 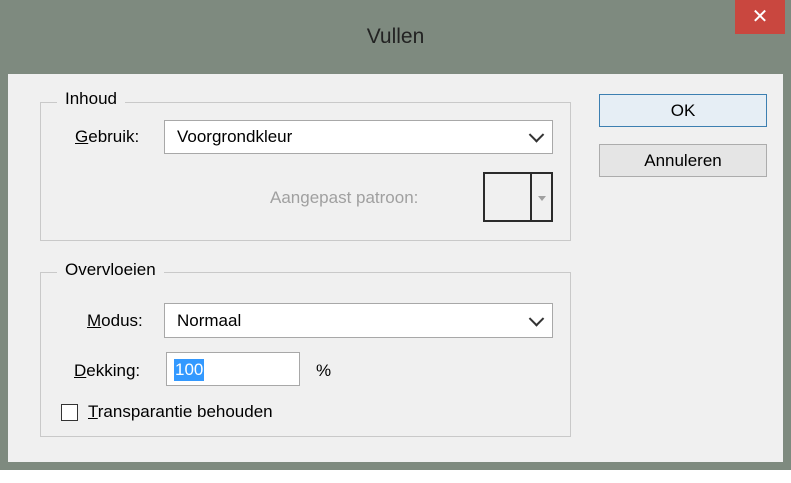 What do you see at coordinates (209, 320) in the screenshot?
I see `modus-value: Normaal` at bounding box center [209, 320].